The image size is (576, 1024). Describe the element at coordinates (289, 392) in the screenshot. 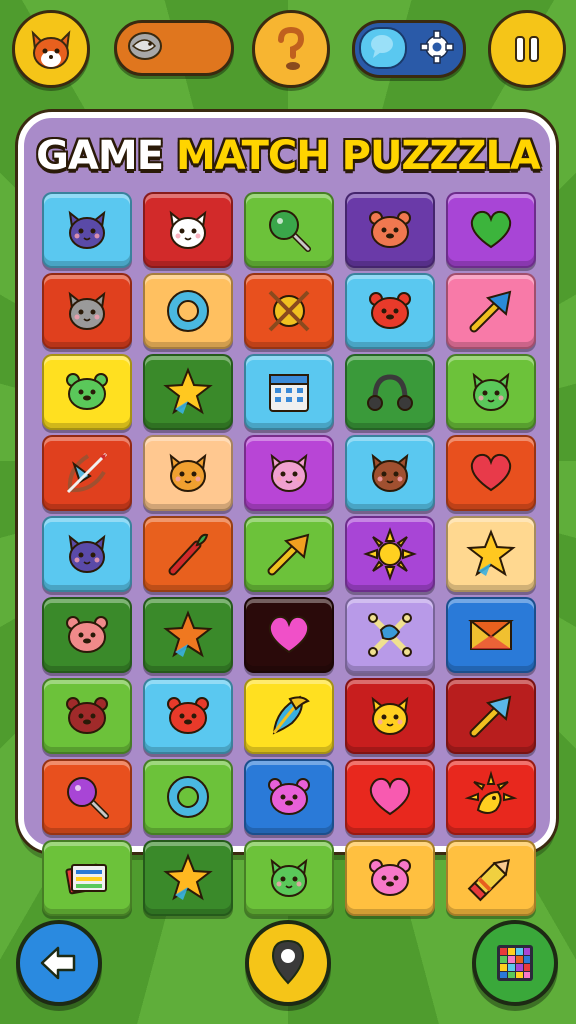

I see `tile-calendar` at that location.